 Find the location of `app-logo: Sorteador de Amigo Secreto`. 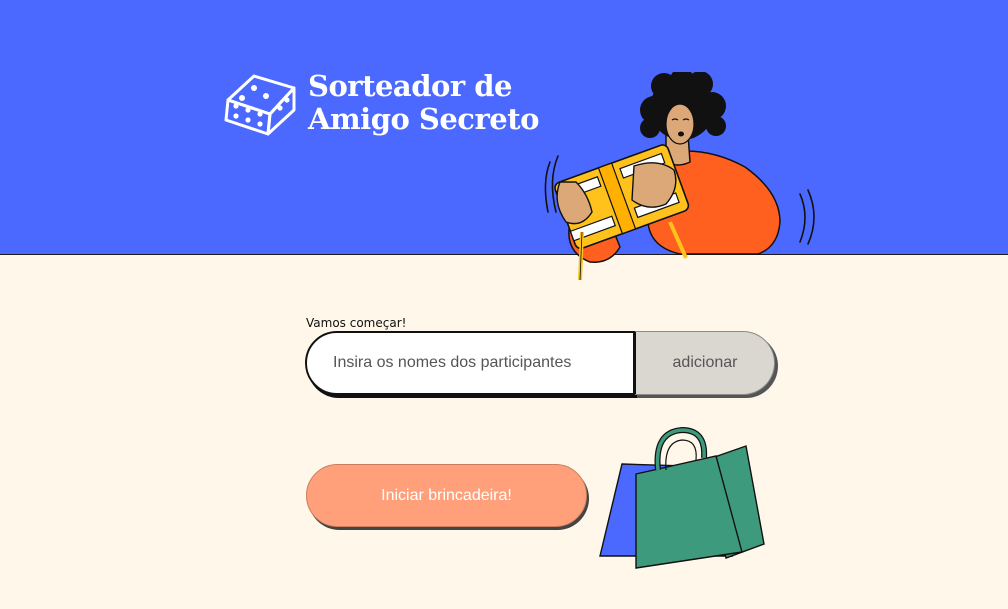

app-logo: Sorteador de Amigo Secreto is located at coordinates (381, 105).